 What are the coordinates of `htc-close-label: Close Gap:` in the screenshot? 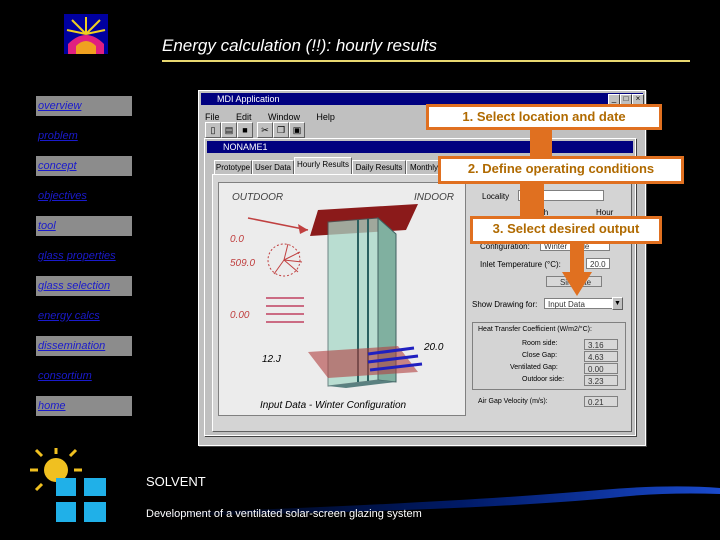 It's located at (540, 355).